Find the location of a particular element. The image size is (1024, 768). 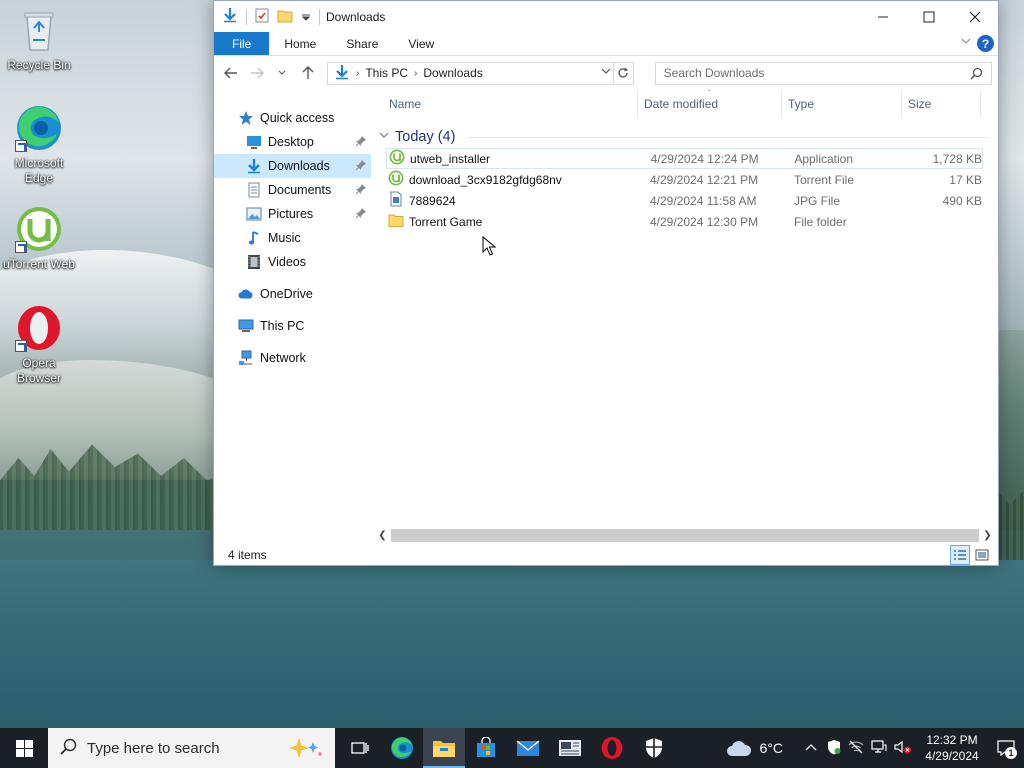

nav-item-music: Music is located at coordinates (292, 238).